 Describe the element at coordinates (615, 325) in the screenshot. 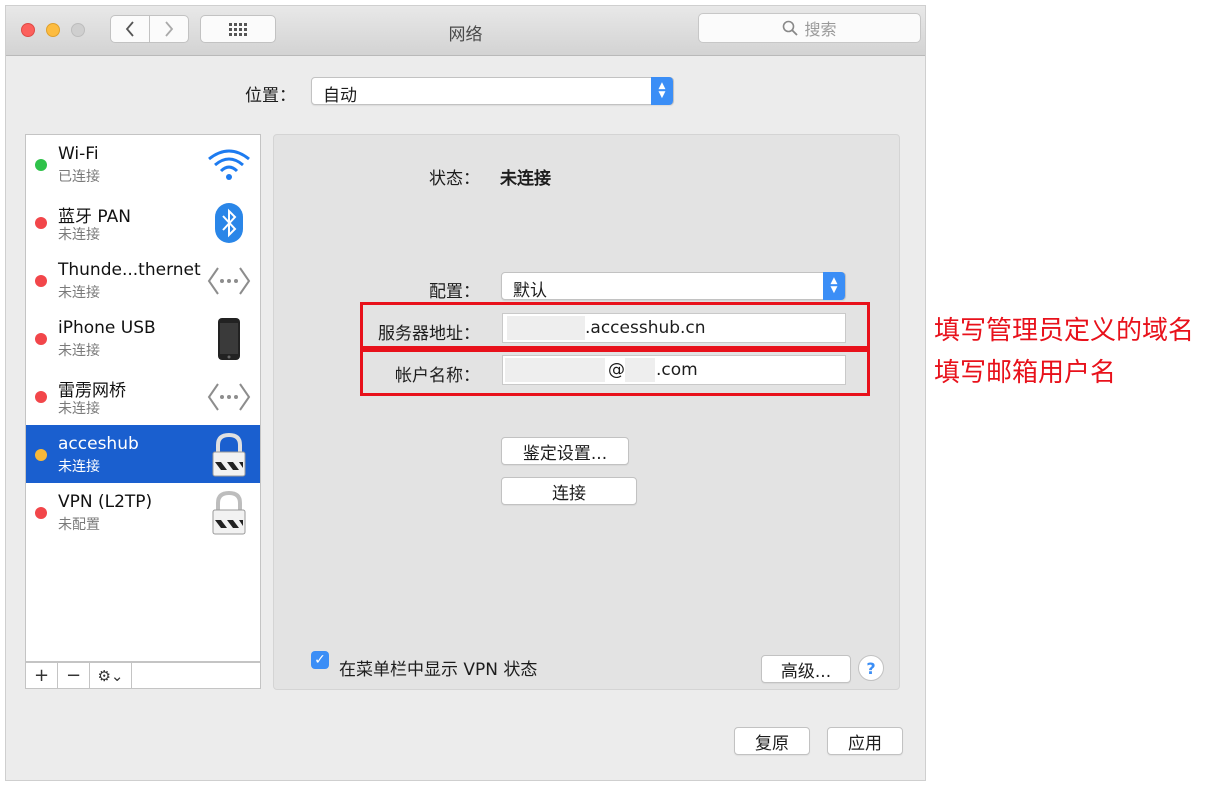

I see `server-highlight-box` at that location.